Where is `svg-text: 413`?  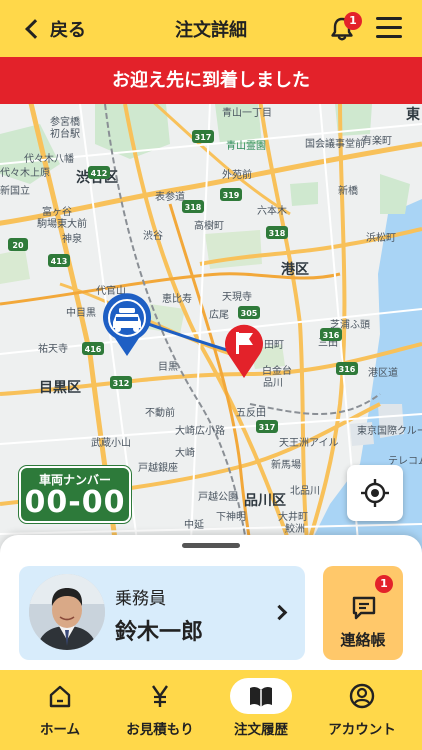 svg-text: 413 is located at coordinates (59, 261).